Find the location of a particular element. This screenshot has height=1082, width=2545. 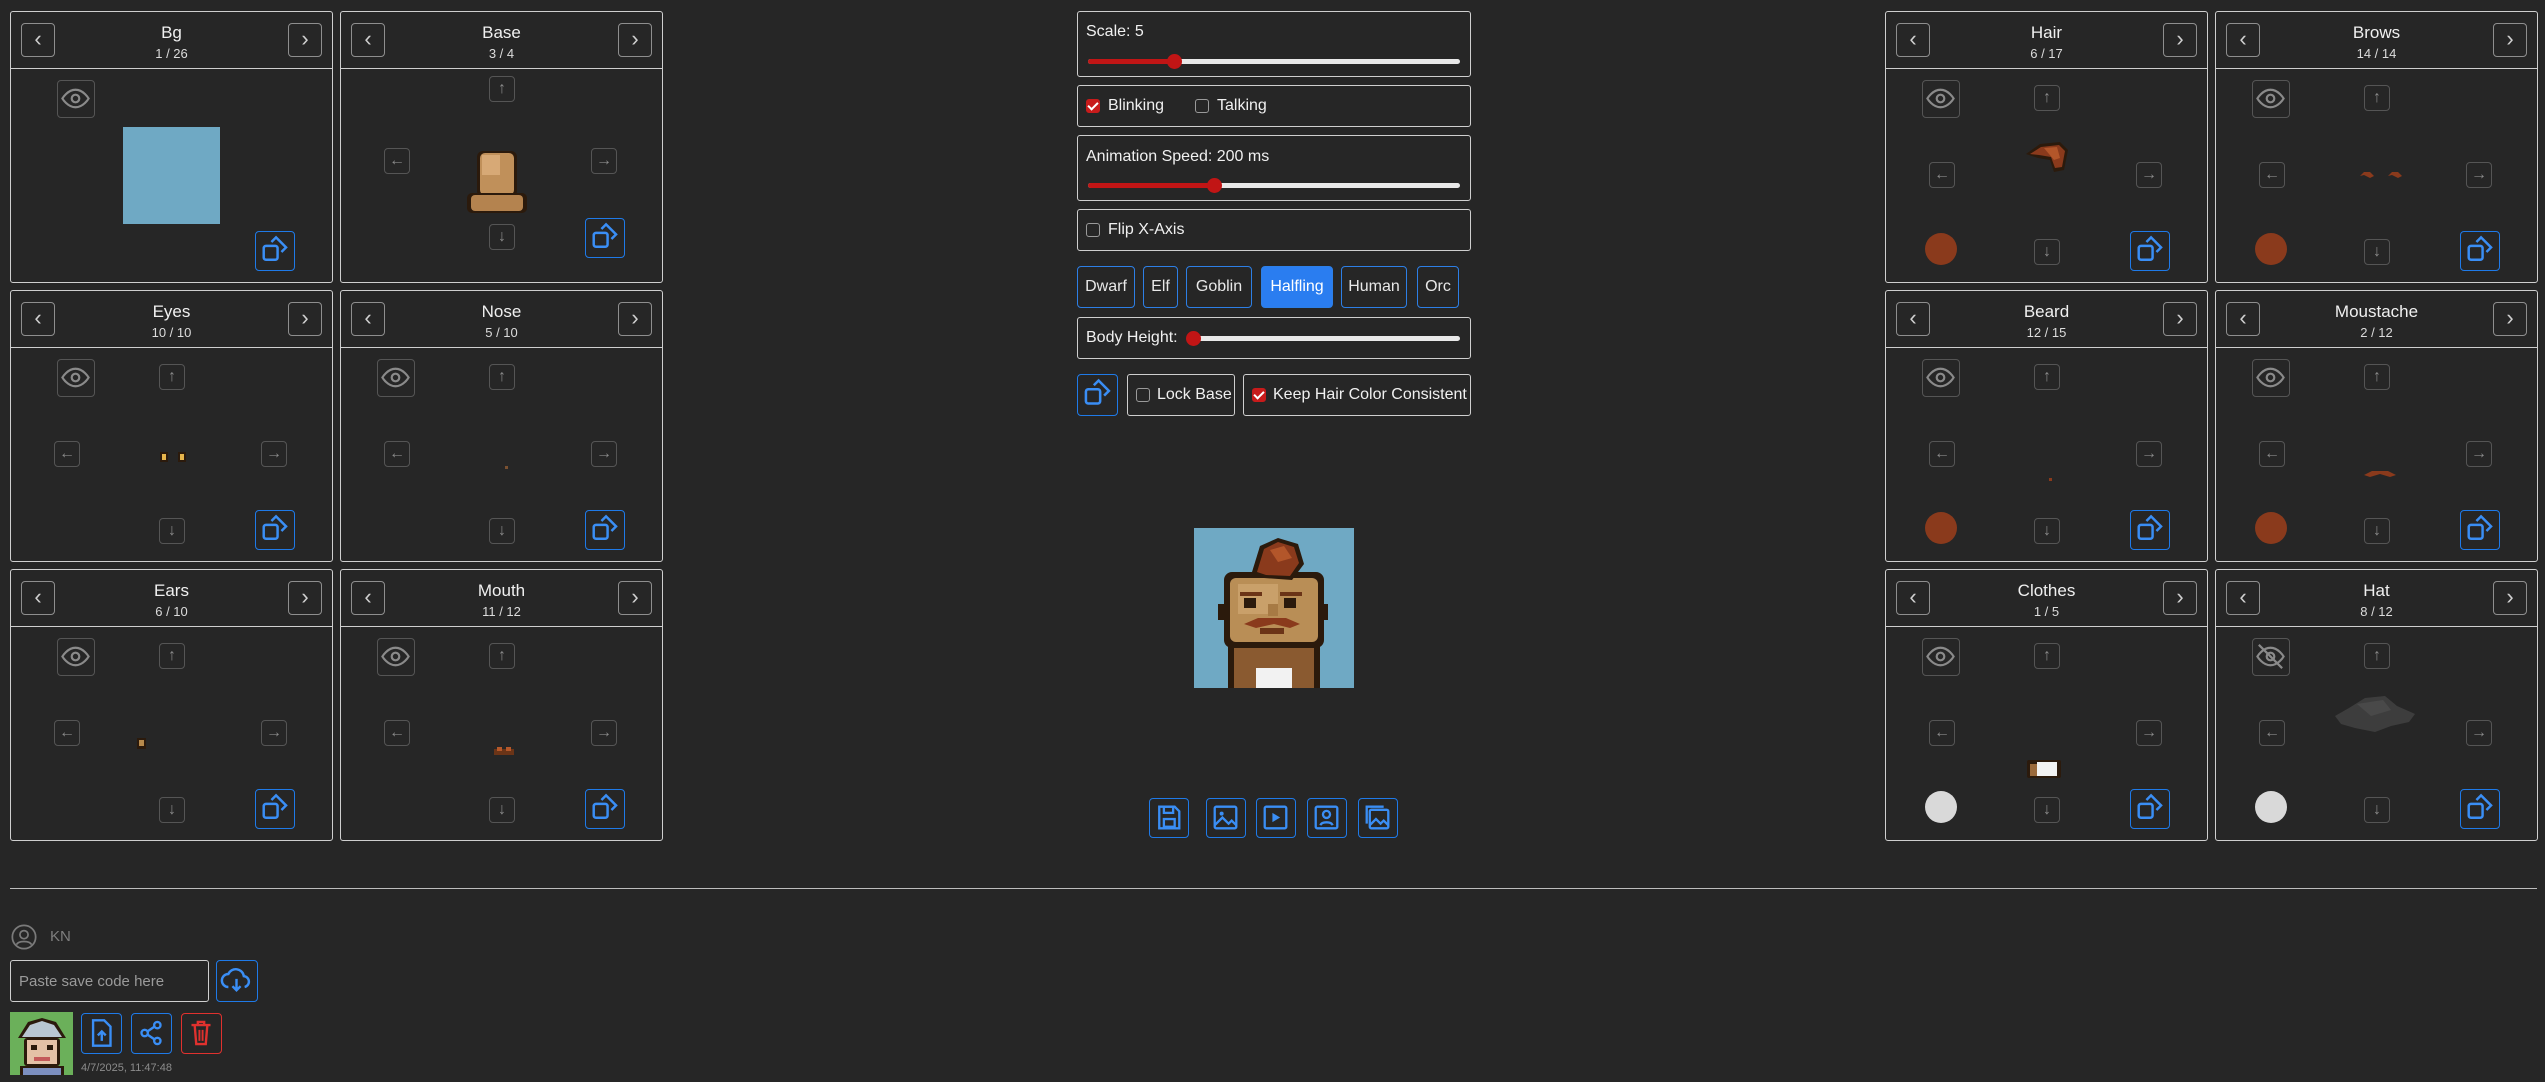

randomize-all-button is located at coordinates (1097, 395).